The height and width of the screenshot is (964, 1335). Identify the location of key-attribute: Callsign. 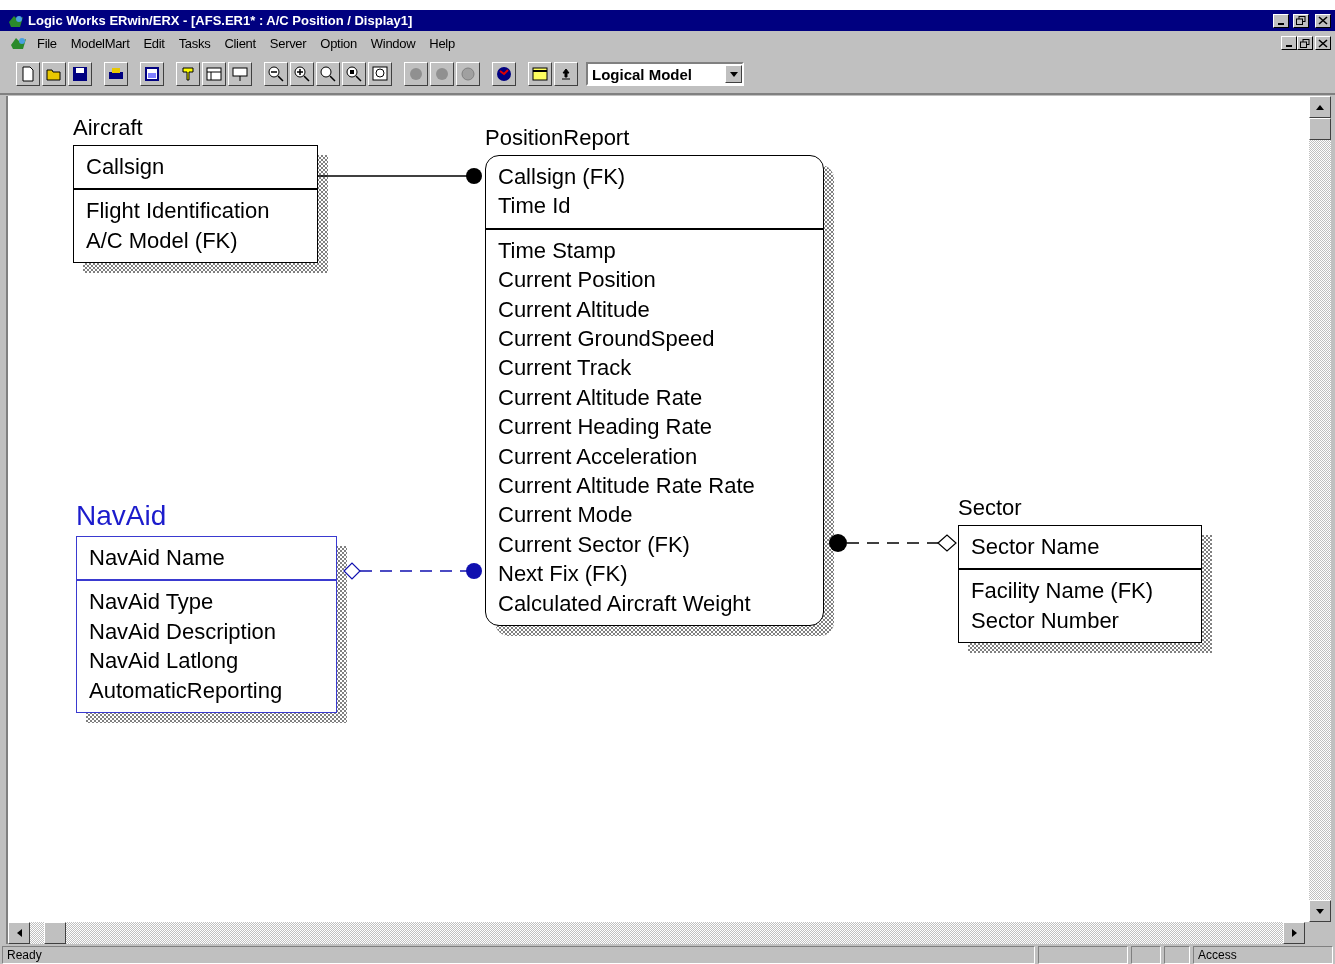
(126, 167).